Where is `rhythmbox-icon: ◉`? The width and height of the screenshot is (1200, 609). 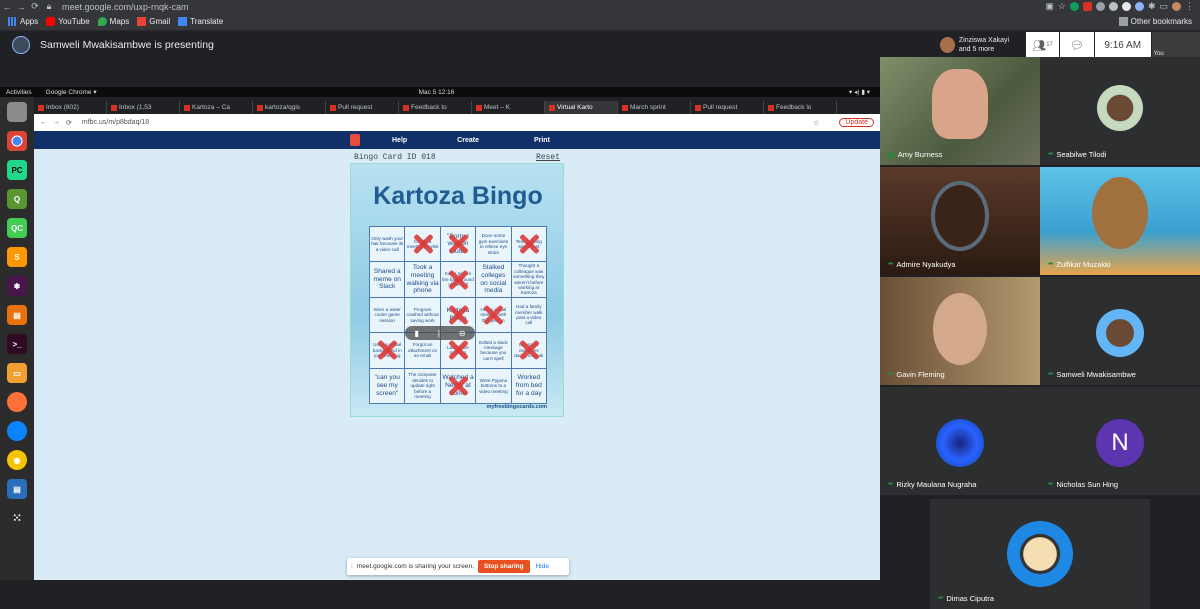
rhythmbox-icon: ◉ is located at coordinates (17, 460).